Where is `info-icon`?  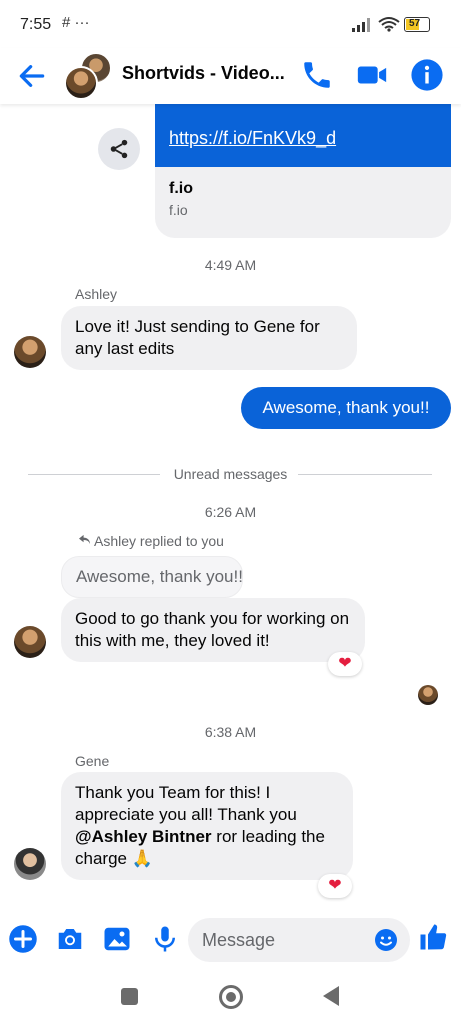 info-icon is located at coordinates (427, 75).